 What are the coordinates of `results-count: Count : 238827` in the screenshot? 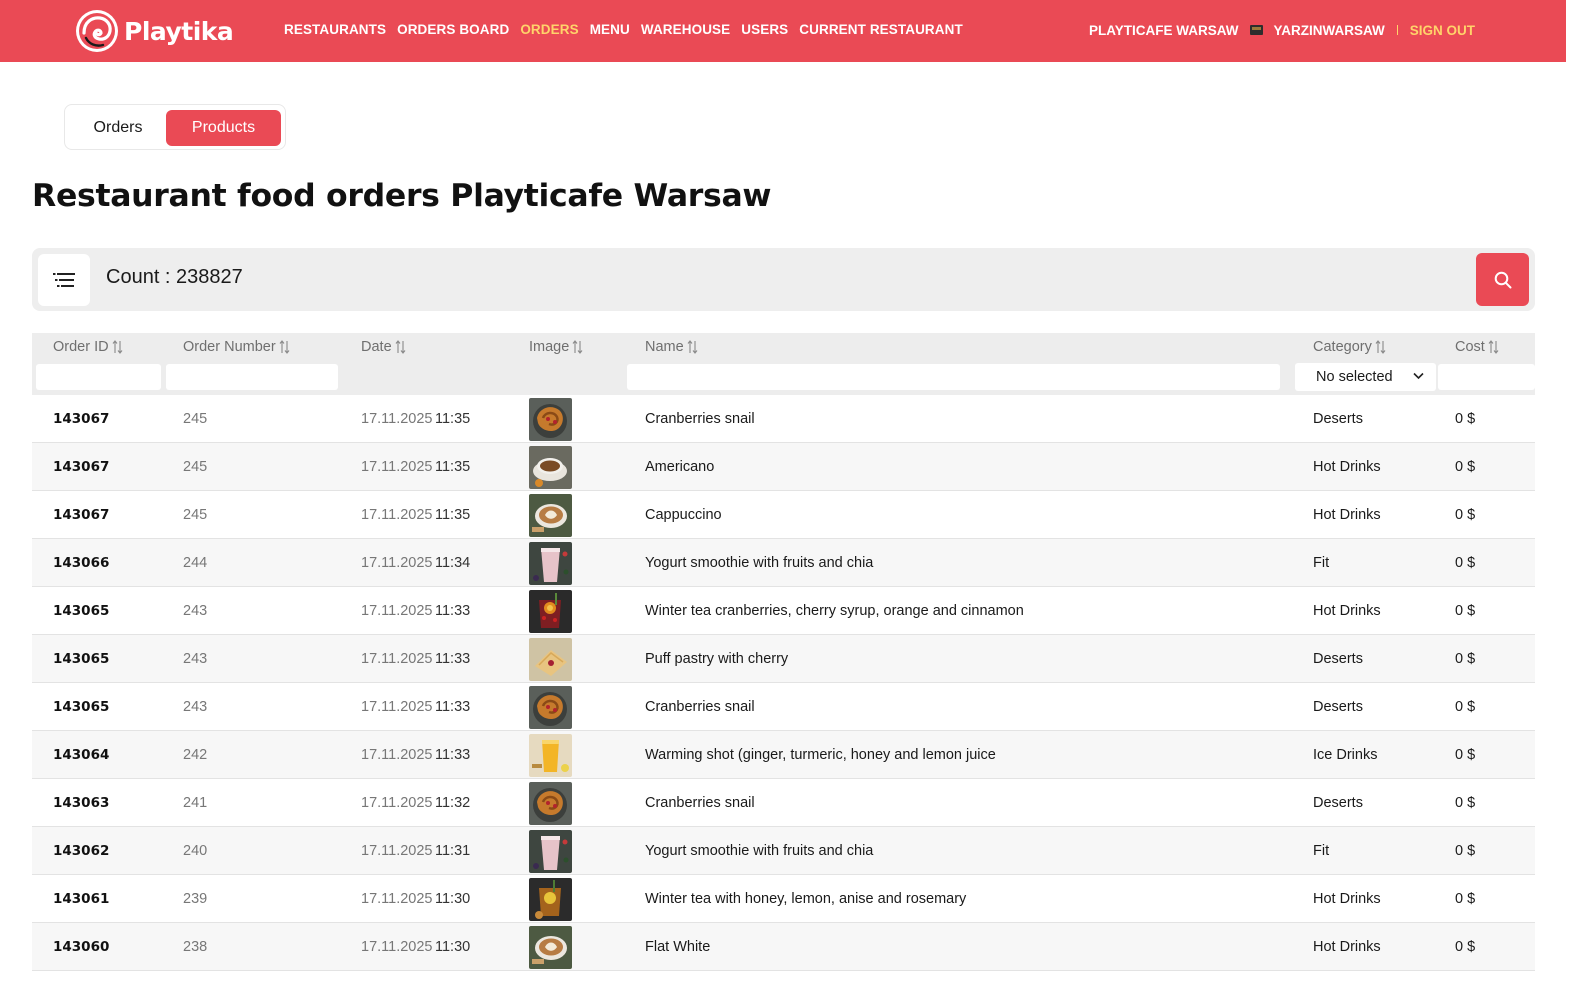 It's located at (174, 277).